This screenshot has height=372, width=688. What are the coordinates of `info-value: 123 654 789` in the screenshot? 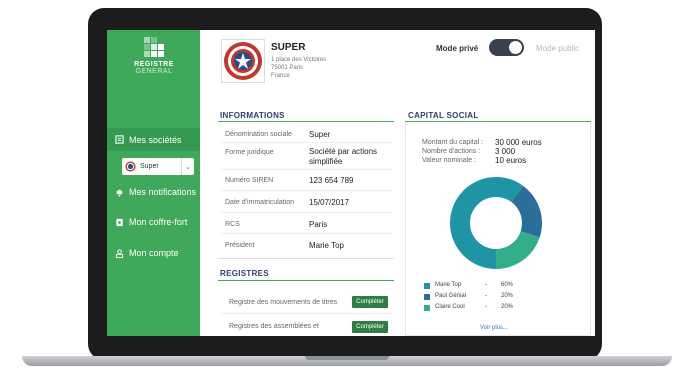 It's located at (331, 180).